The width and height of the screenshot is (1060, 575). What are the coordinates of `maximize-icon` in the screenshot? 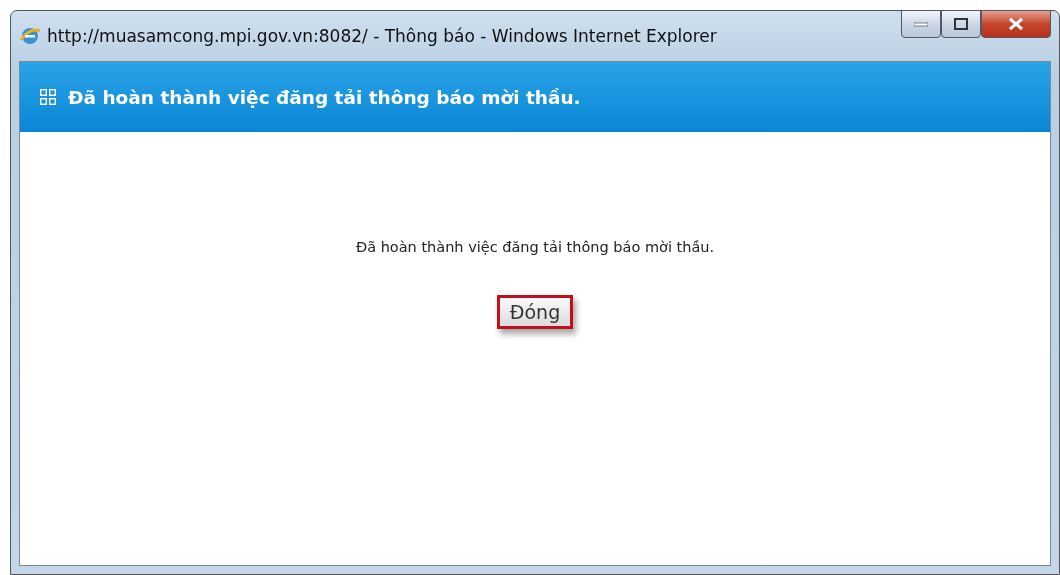 It's located at (961, 24).